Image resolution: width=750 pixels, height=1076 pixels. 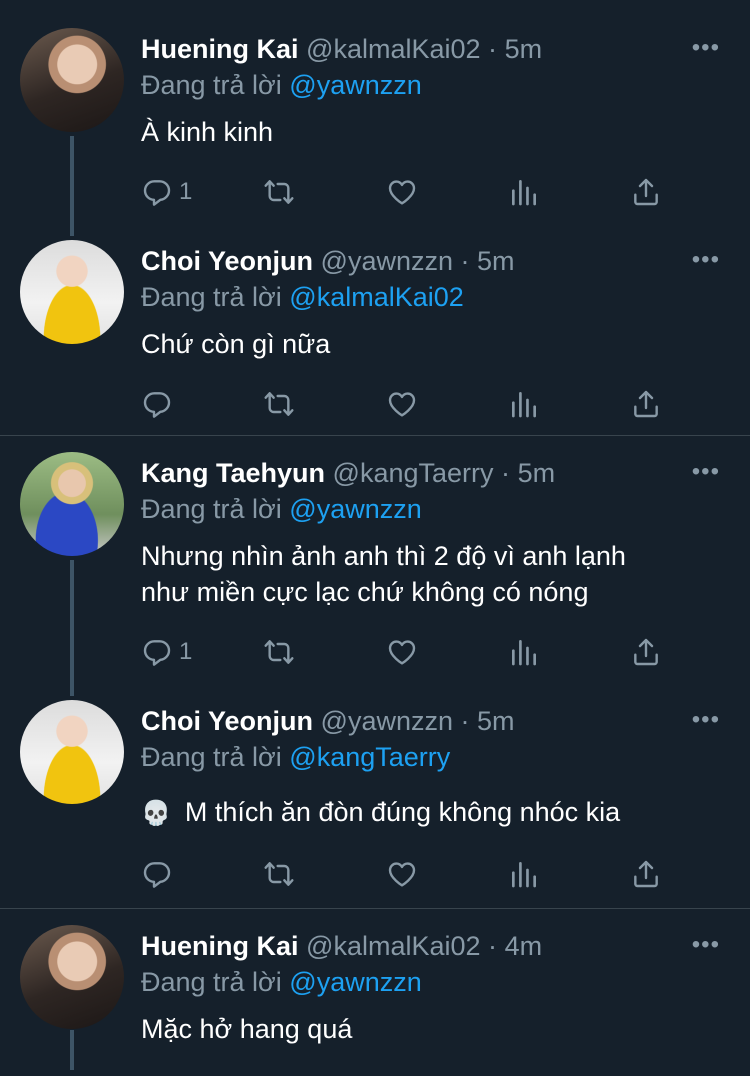 What do you see at coordinates (233, 473) in the screenshot?
I see `display-name: Kang Taehyun` at bounding box center [233, 473].